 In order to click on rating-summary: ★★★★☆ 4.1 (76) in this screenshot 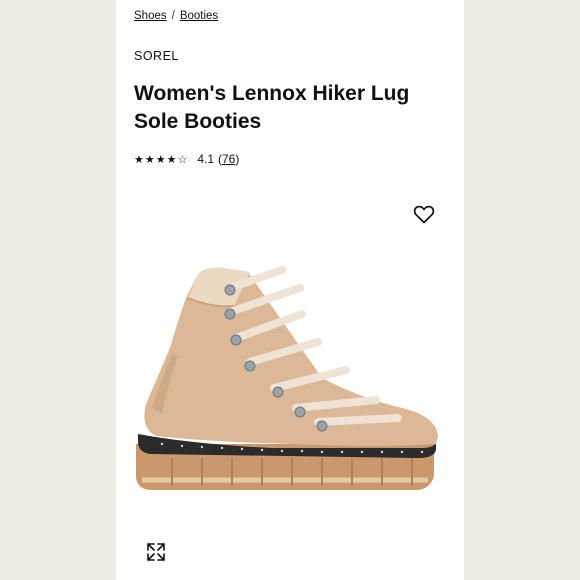, I will do `click(186, 159)`.